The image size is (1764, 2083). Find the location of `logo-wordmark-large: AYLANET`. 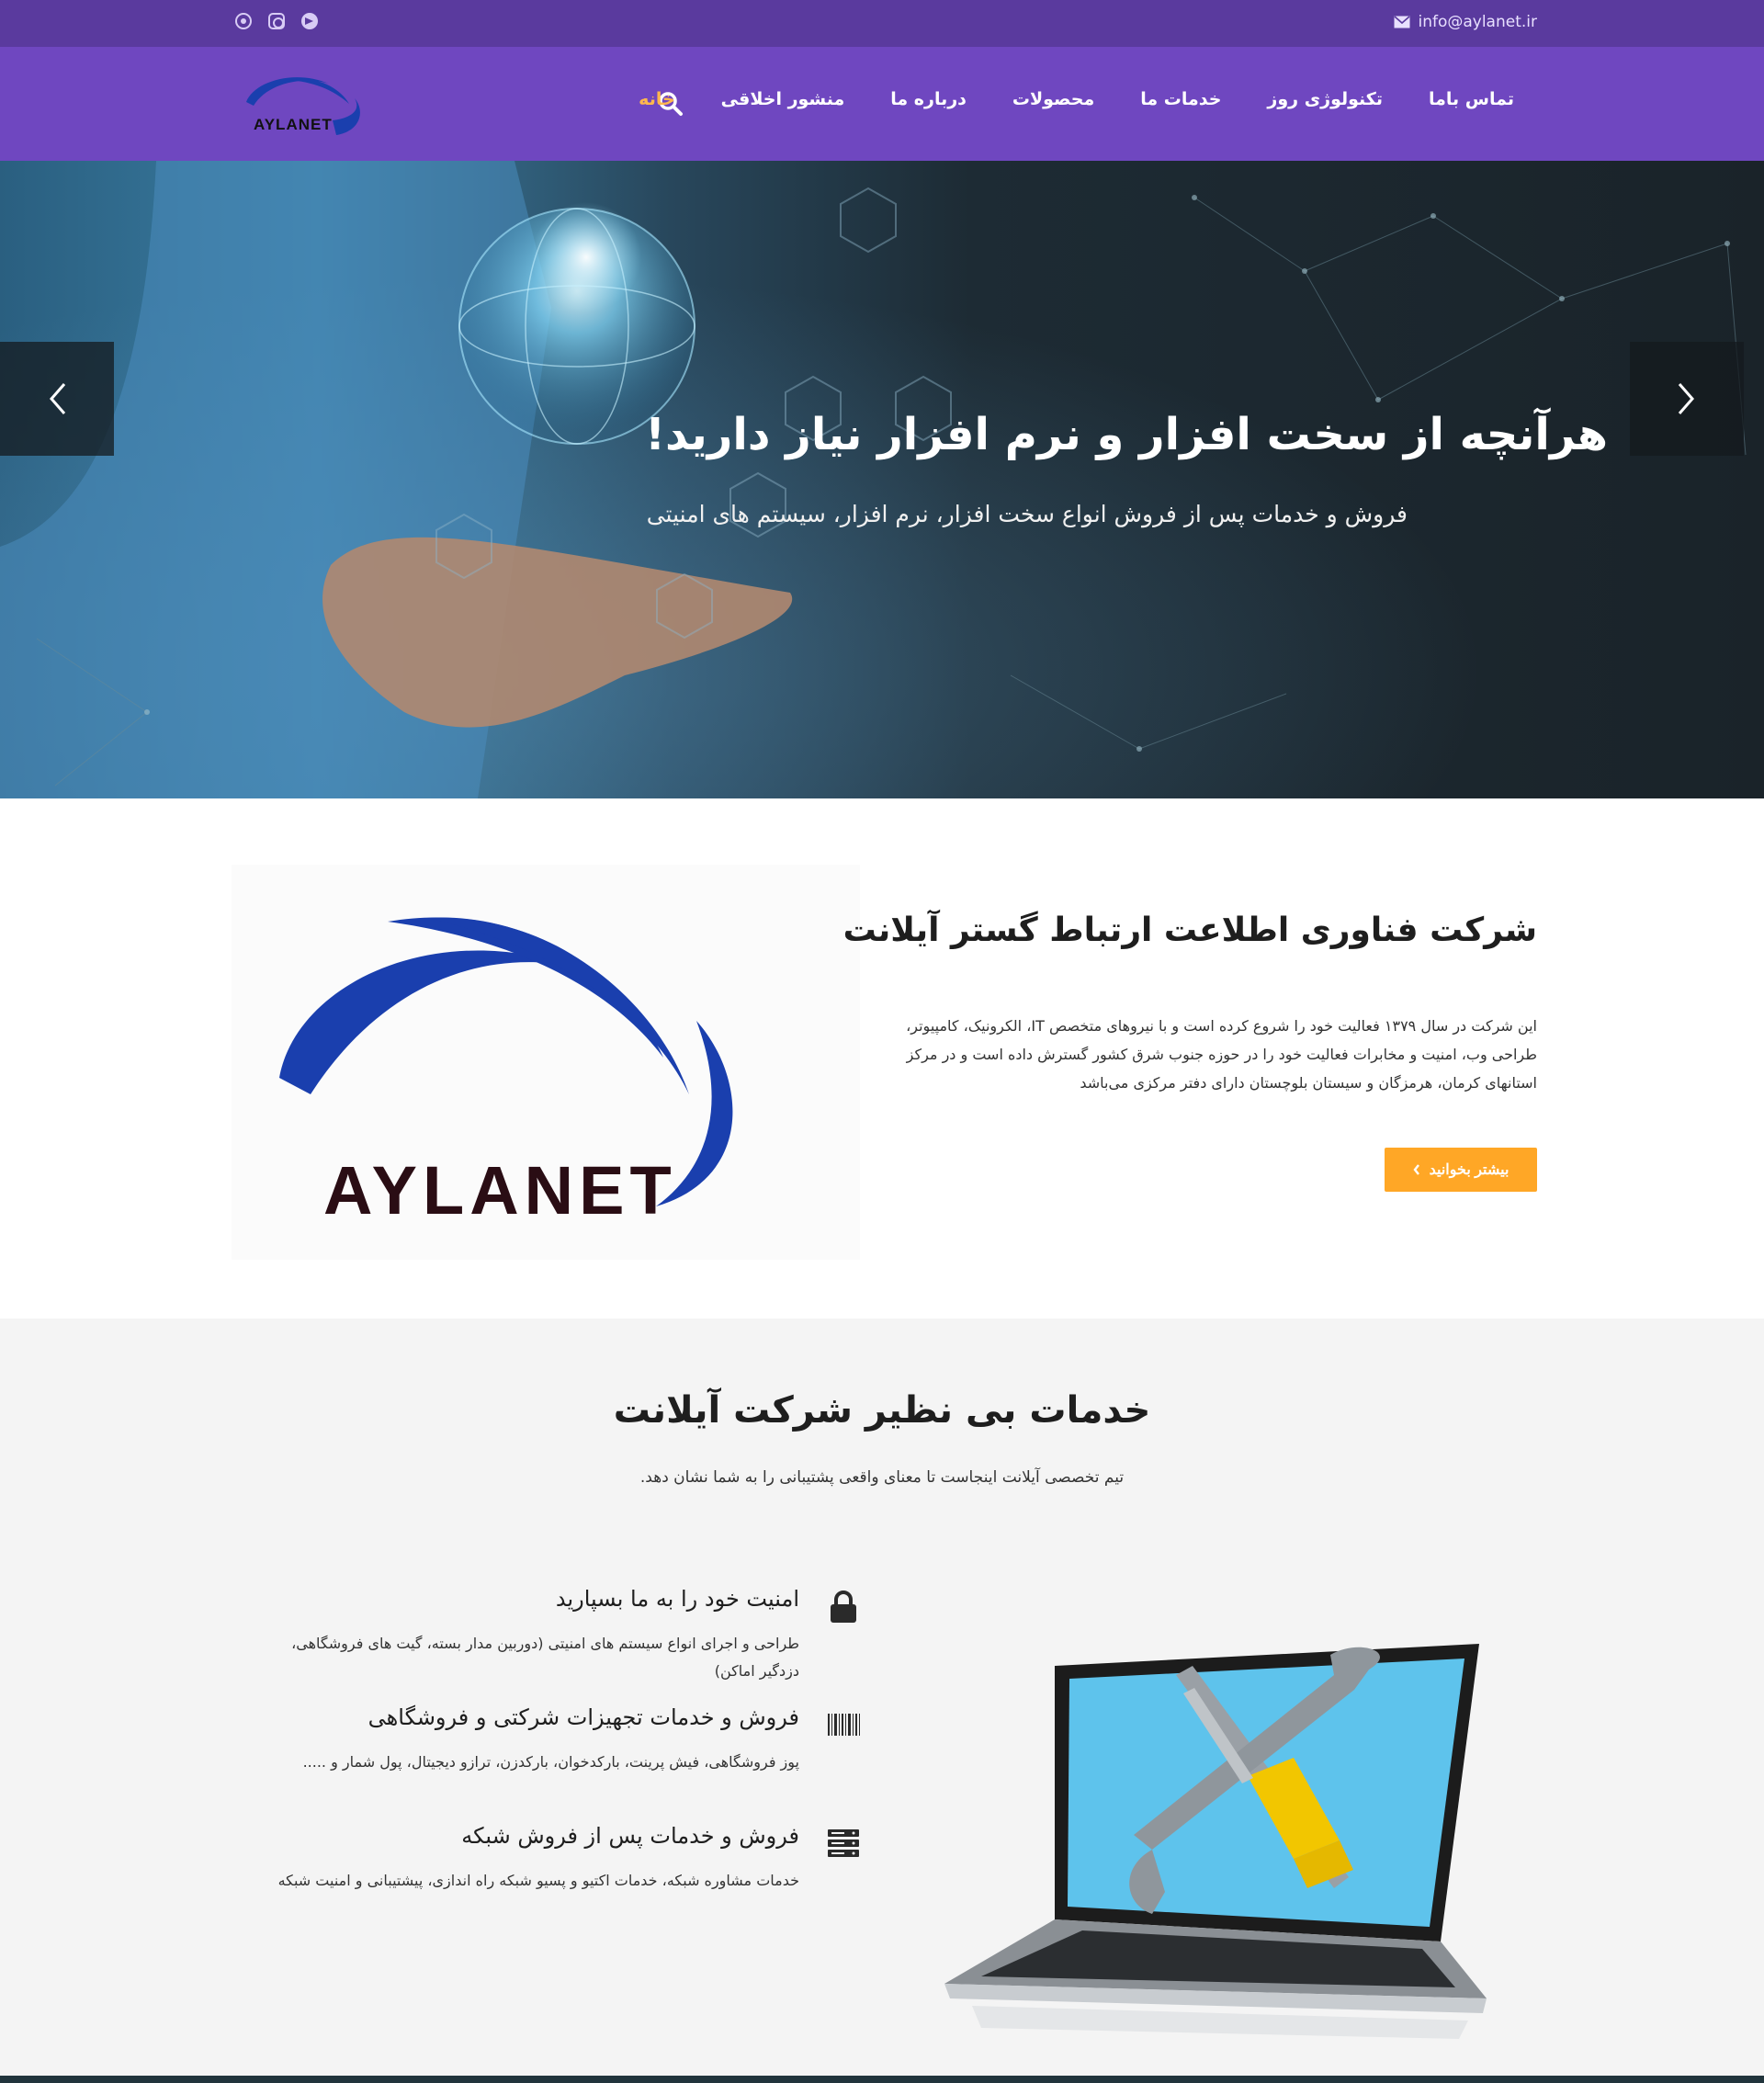

logo-wordmark-large: AYLANET is located at coordinates (500, 1190).